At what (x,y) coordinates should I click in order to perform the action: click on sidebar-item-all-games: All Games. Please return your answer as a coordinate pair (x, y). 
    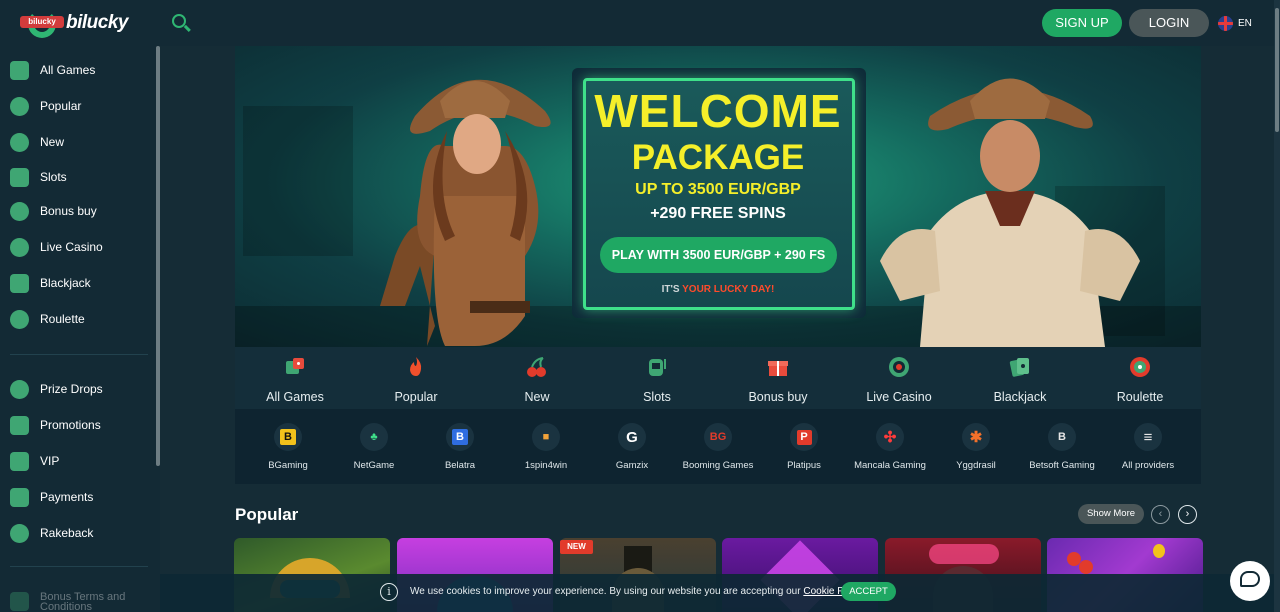
    Looking at the image, I should click on (80, 70).